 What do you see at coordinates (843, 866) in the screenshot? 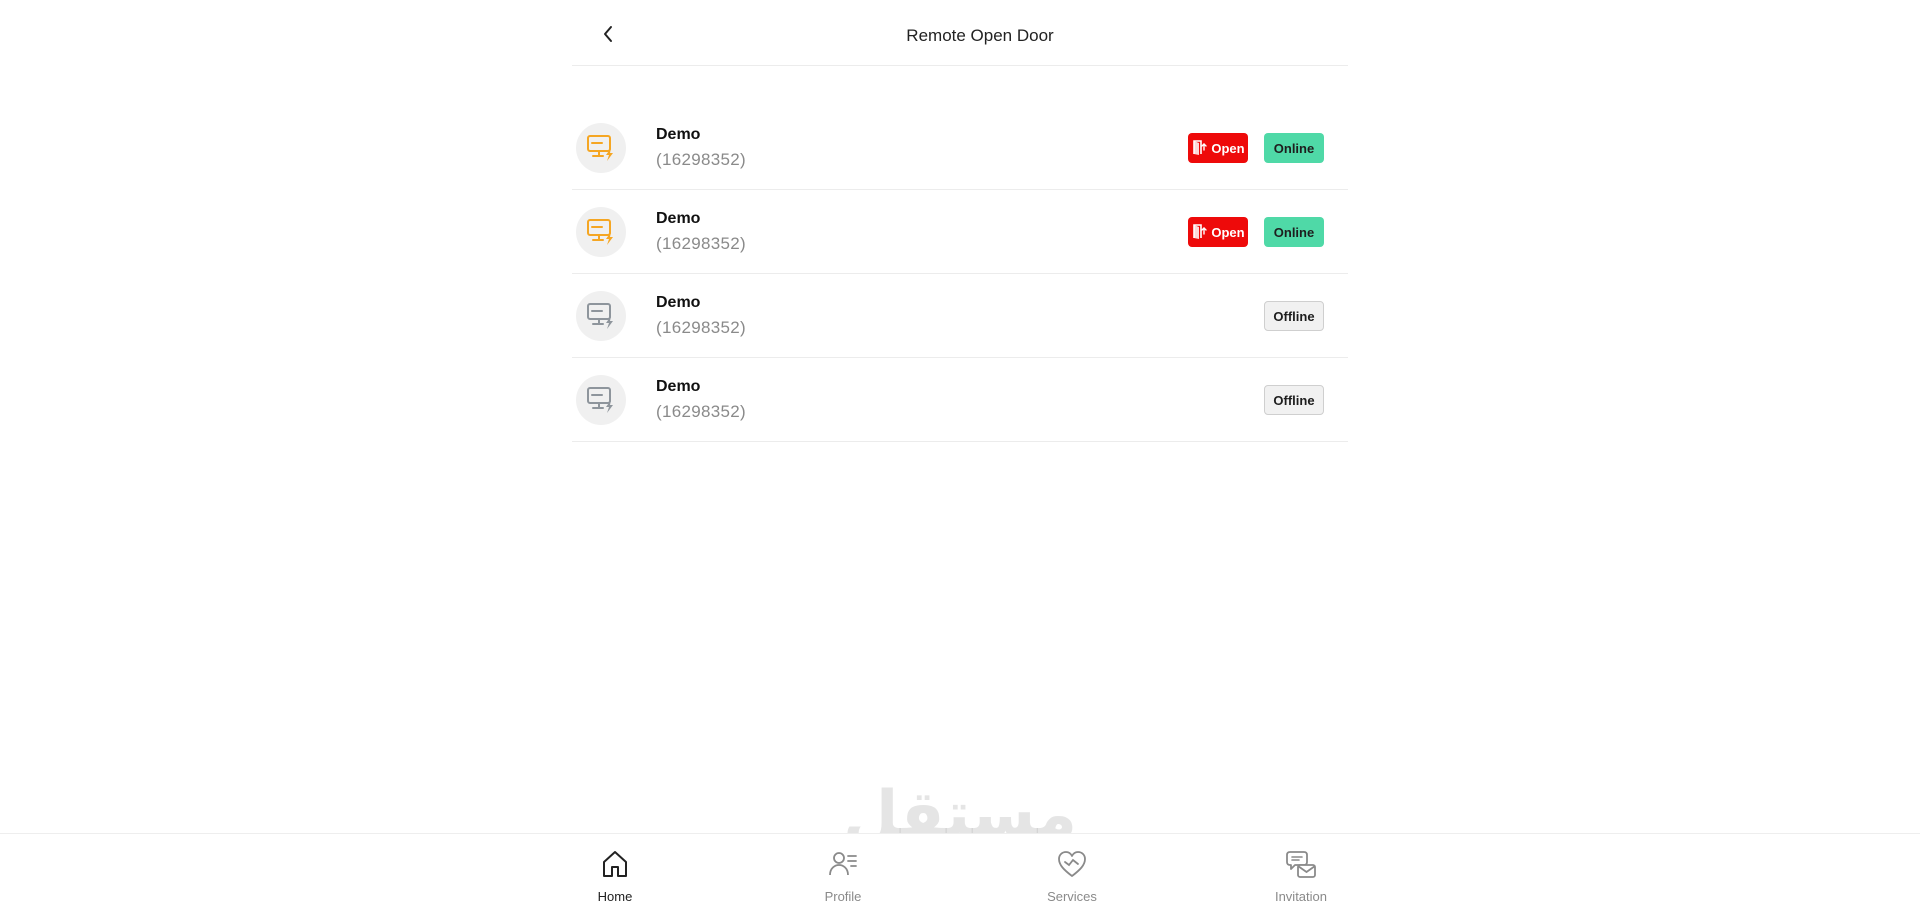
I see `profile-icon` at bounding box center [843, 866].